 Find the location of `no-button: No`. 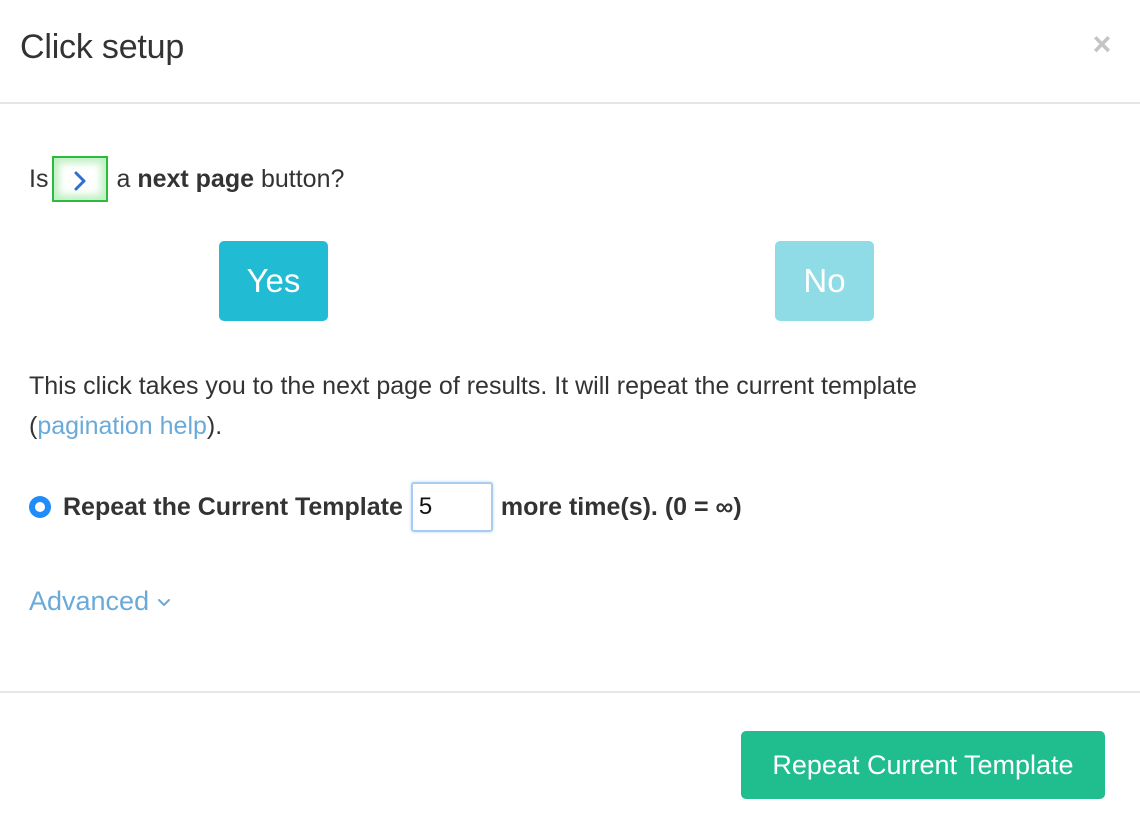

no-button: No is located at coordinates (824, 281).